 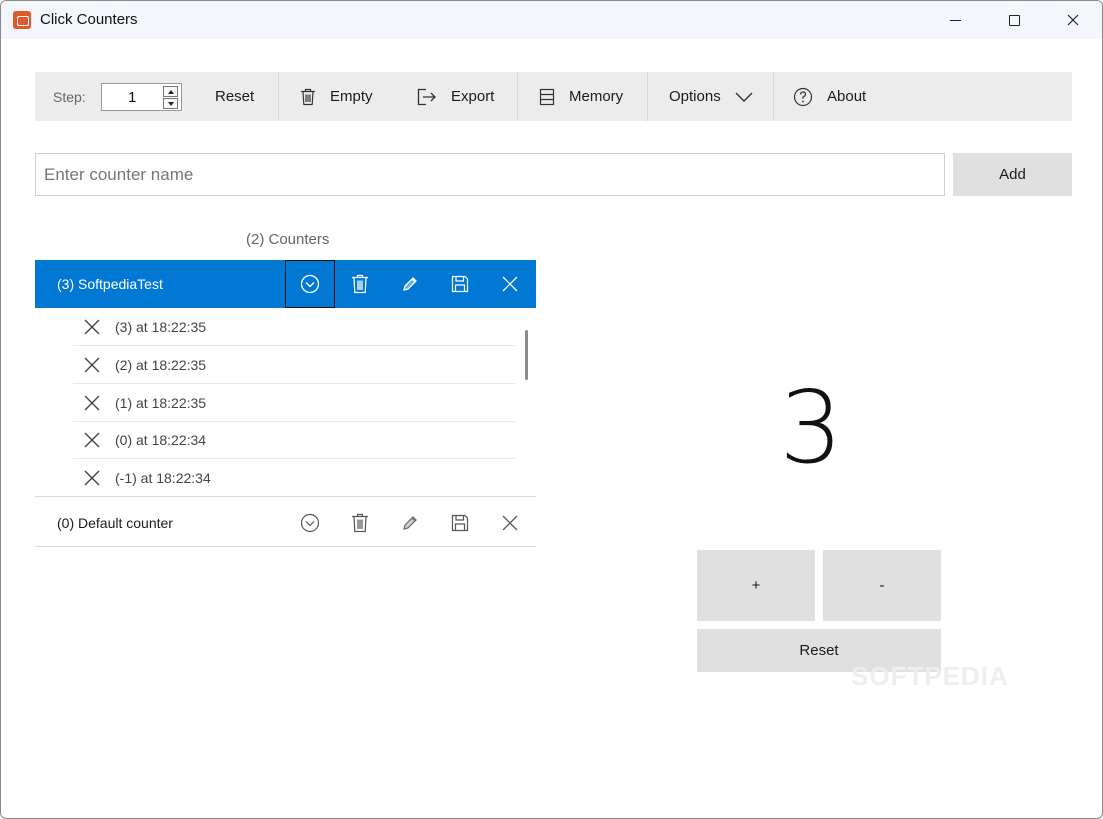 I want to click on increment-button: +, so click(x=756, y=585).